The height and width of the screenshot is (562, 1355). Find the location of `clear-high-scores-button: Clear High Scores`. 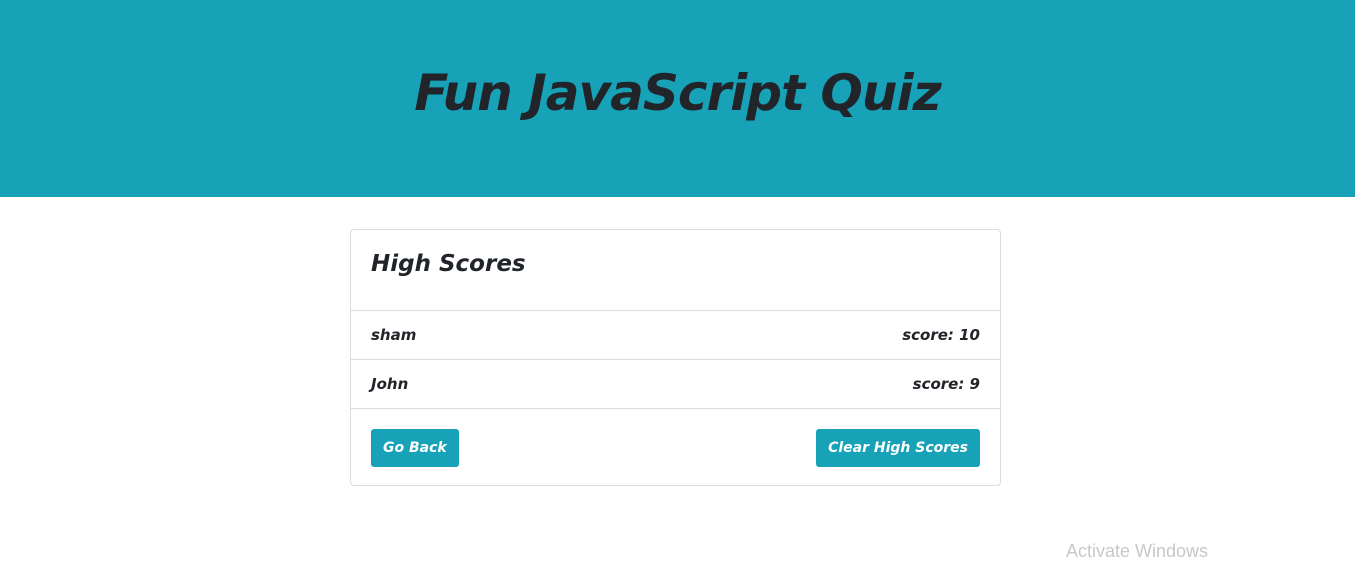

clear-high-scores-button: Clear High Scores is located at coordinates (898, 448).